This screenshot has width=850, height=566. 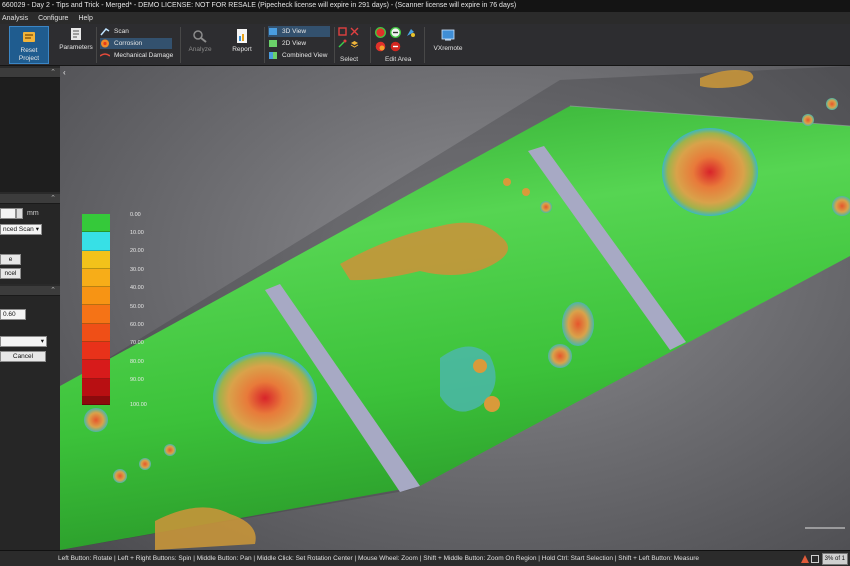 What do you see at coordinates (105, 55) in the screenshot?
I see `mechanical-damage-icon` at bounding box center [105, 55].